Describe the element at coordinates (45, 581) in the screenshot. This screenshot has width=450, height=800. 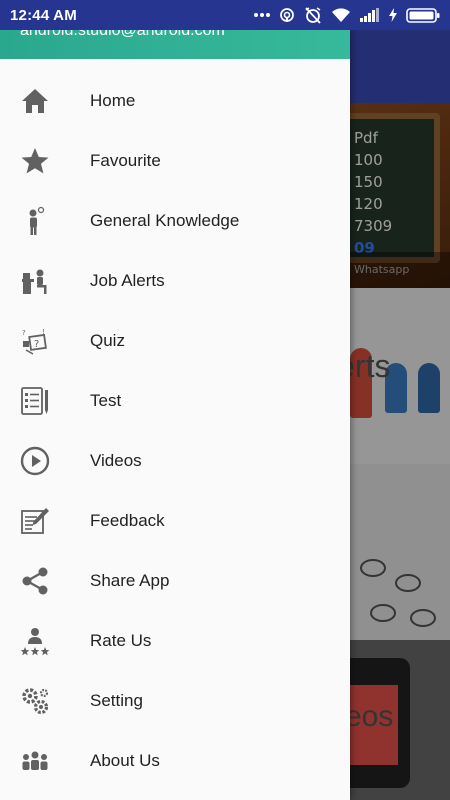
I see `share-icon` at that location.